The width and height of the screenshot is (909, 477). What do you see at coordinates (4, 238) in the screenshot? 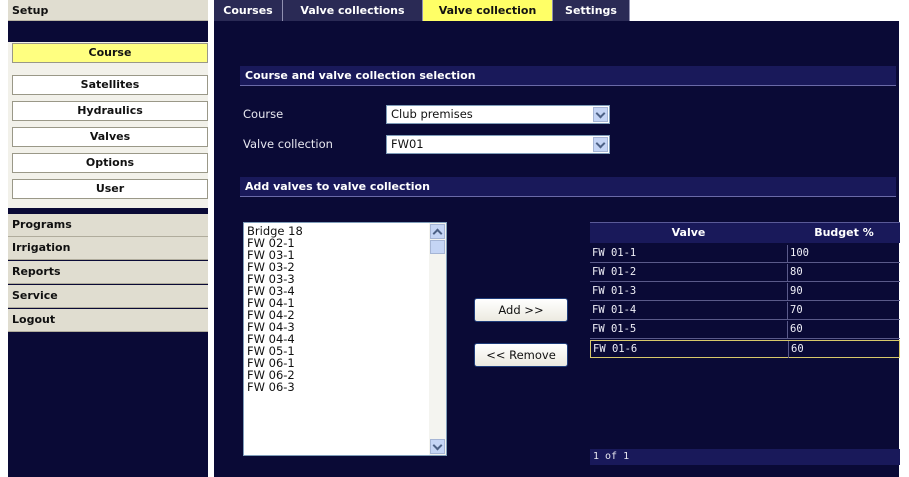
I see `left-margin` at bounding box center [4, 238].